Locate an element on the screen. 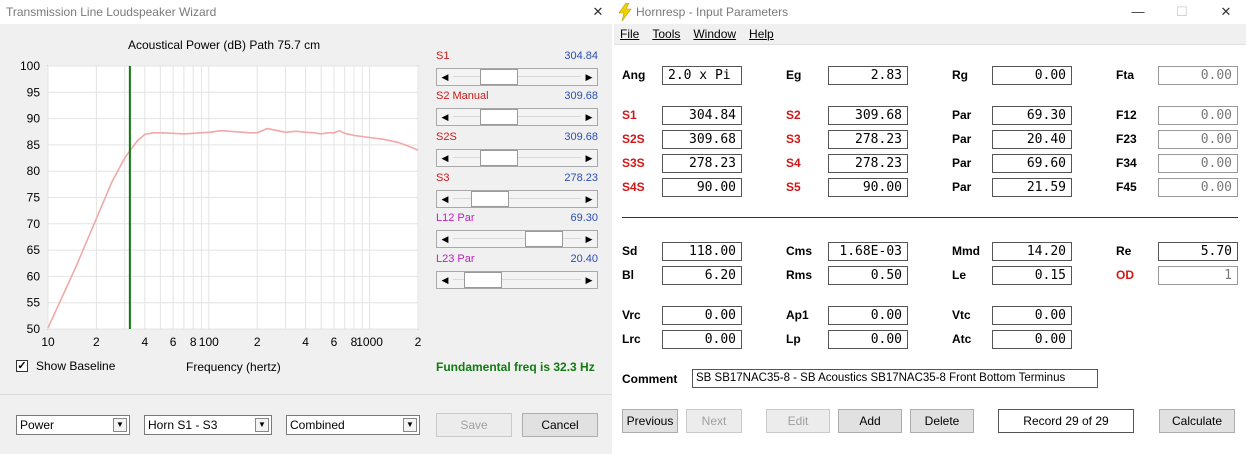 The image size is (1246, 454). param-field-s4: 278.23 is located at coordinates (868, 163).